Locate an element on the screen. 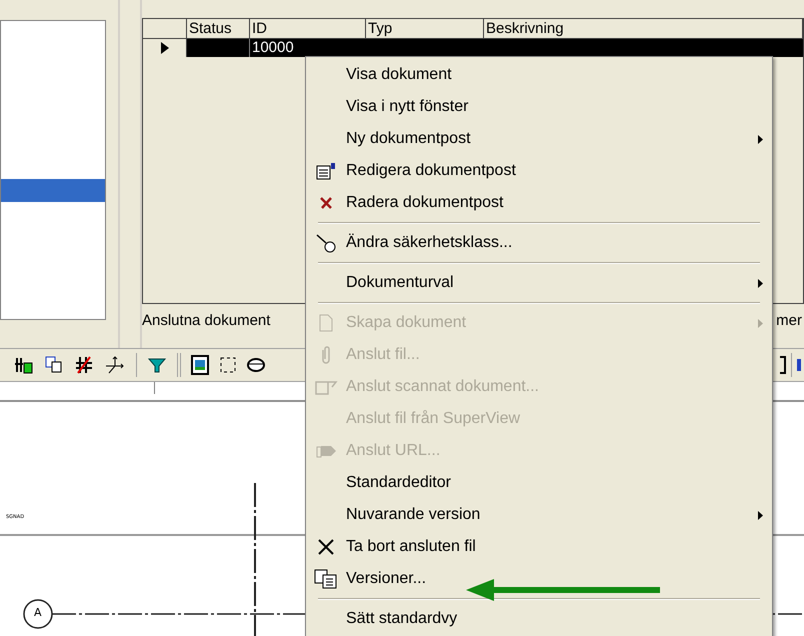 The image size is (804, 636). menu-item: Standardeditor is located at coordinates (539, 483).